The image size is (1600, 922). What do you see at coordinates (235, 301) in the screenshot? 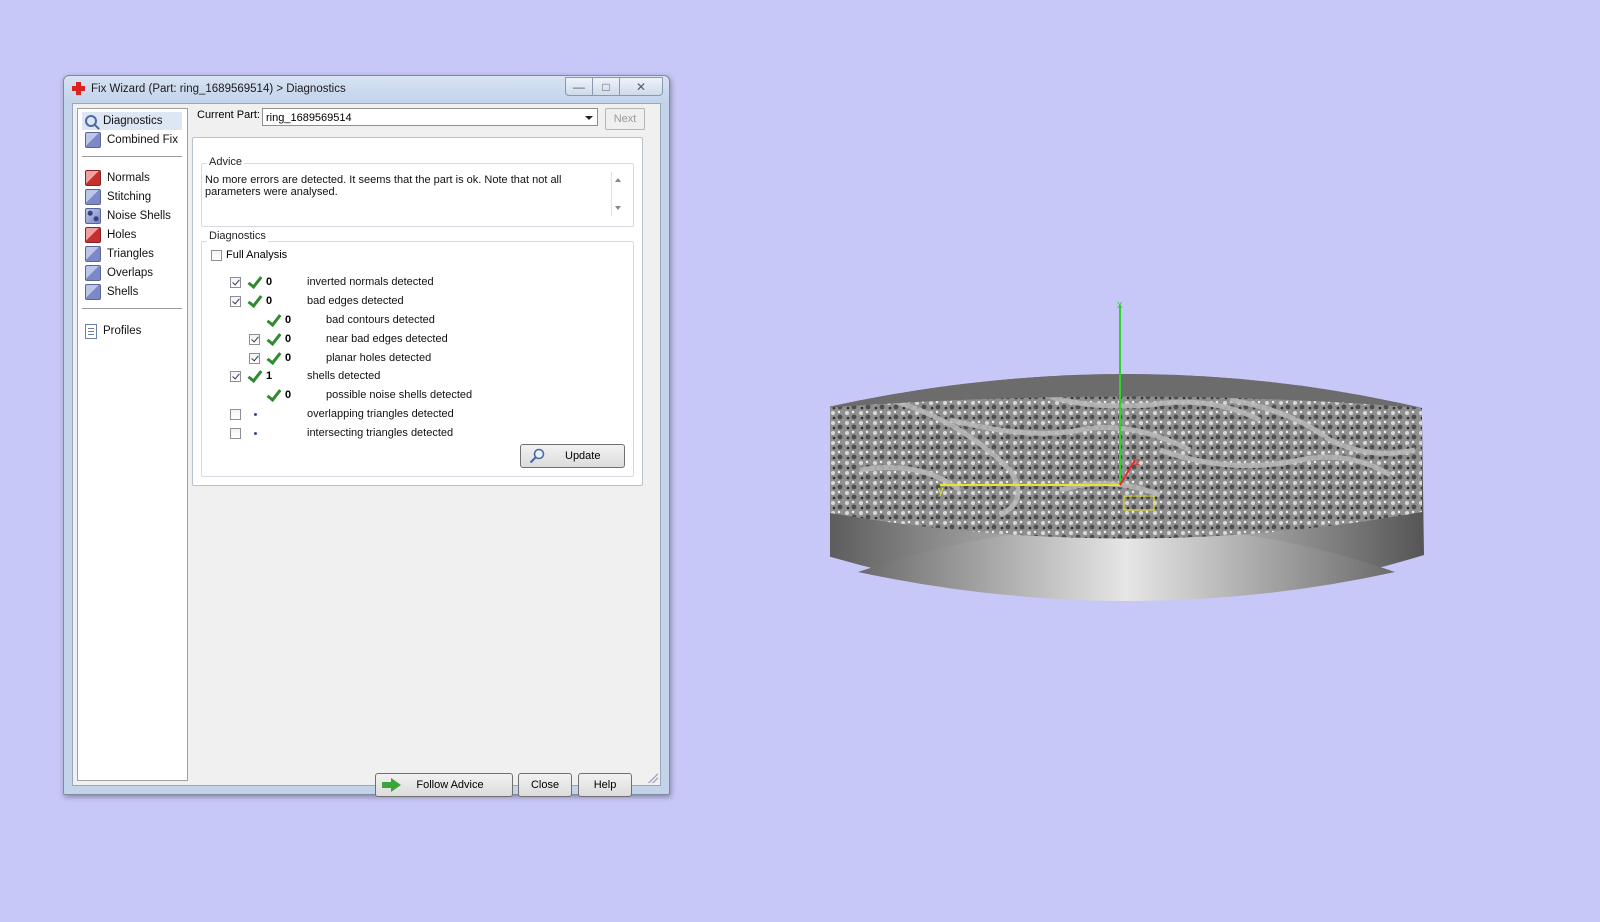
I see `bad-edges-checkbox` at bounding box center [235, 301].